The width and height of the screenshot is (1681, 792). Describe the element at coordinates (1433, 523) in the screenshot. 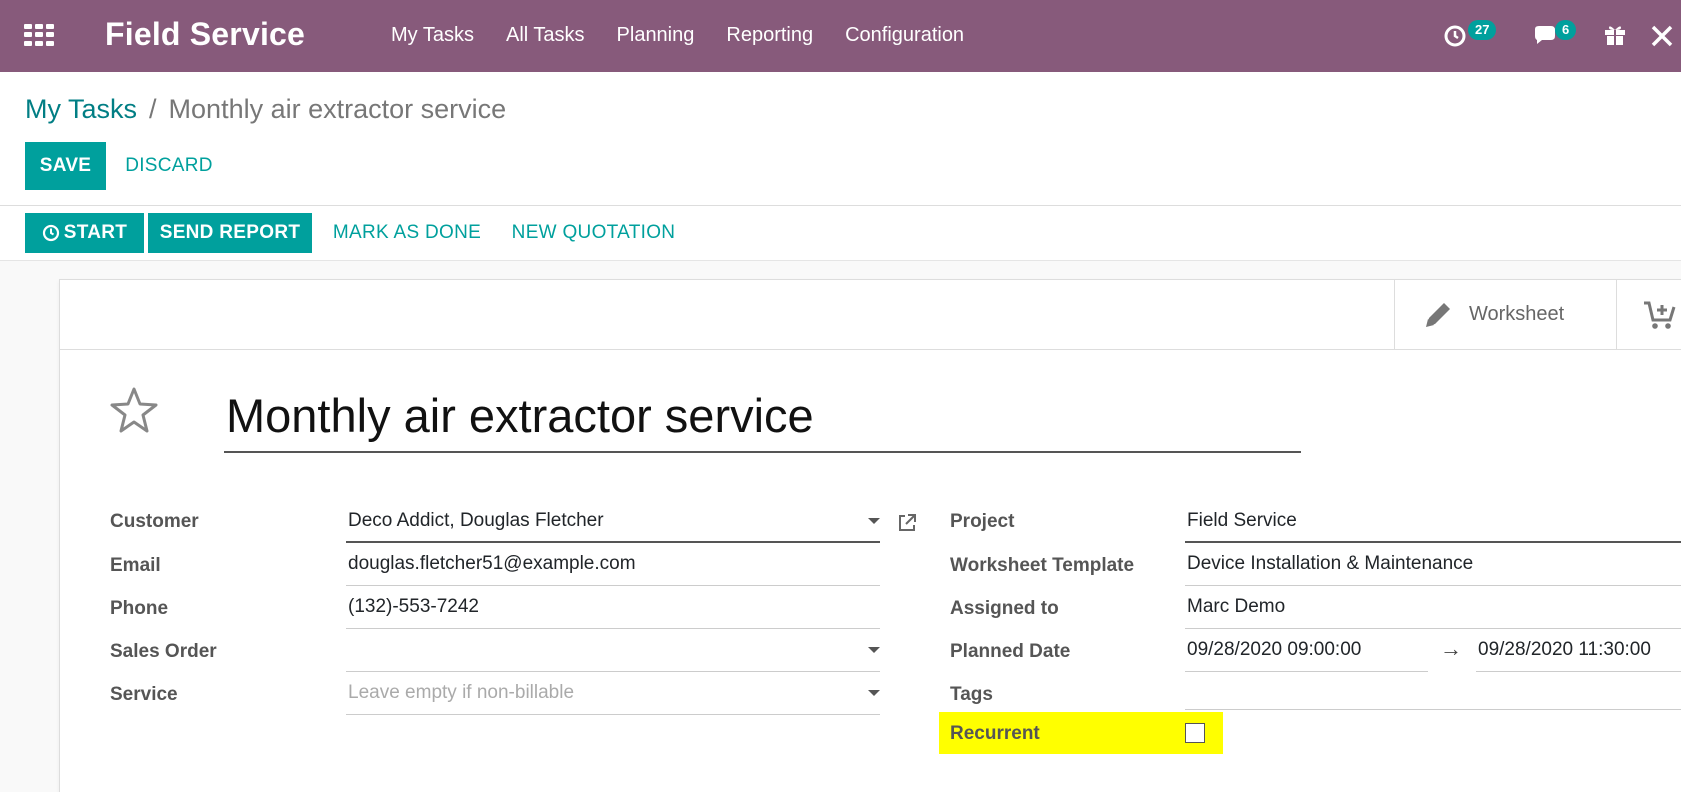

I see `project-field: Field Service` at that location.